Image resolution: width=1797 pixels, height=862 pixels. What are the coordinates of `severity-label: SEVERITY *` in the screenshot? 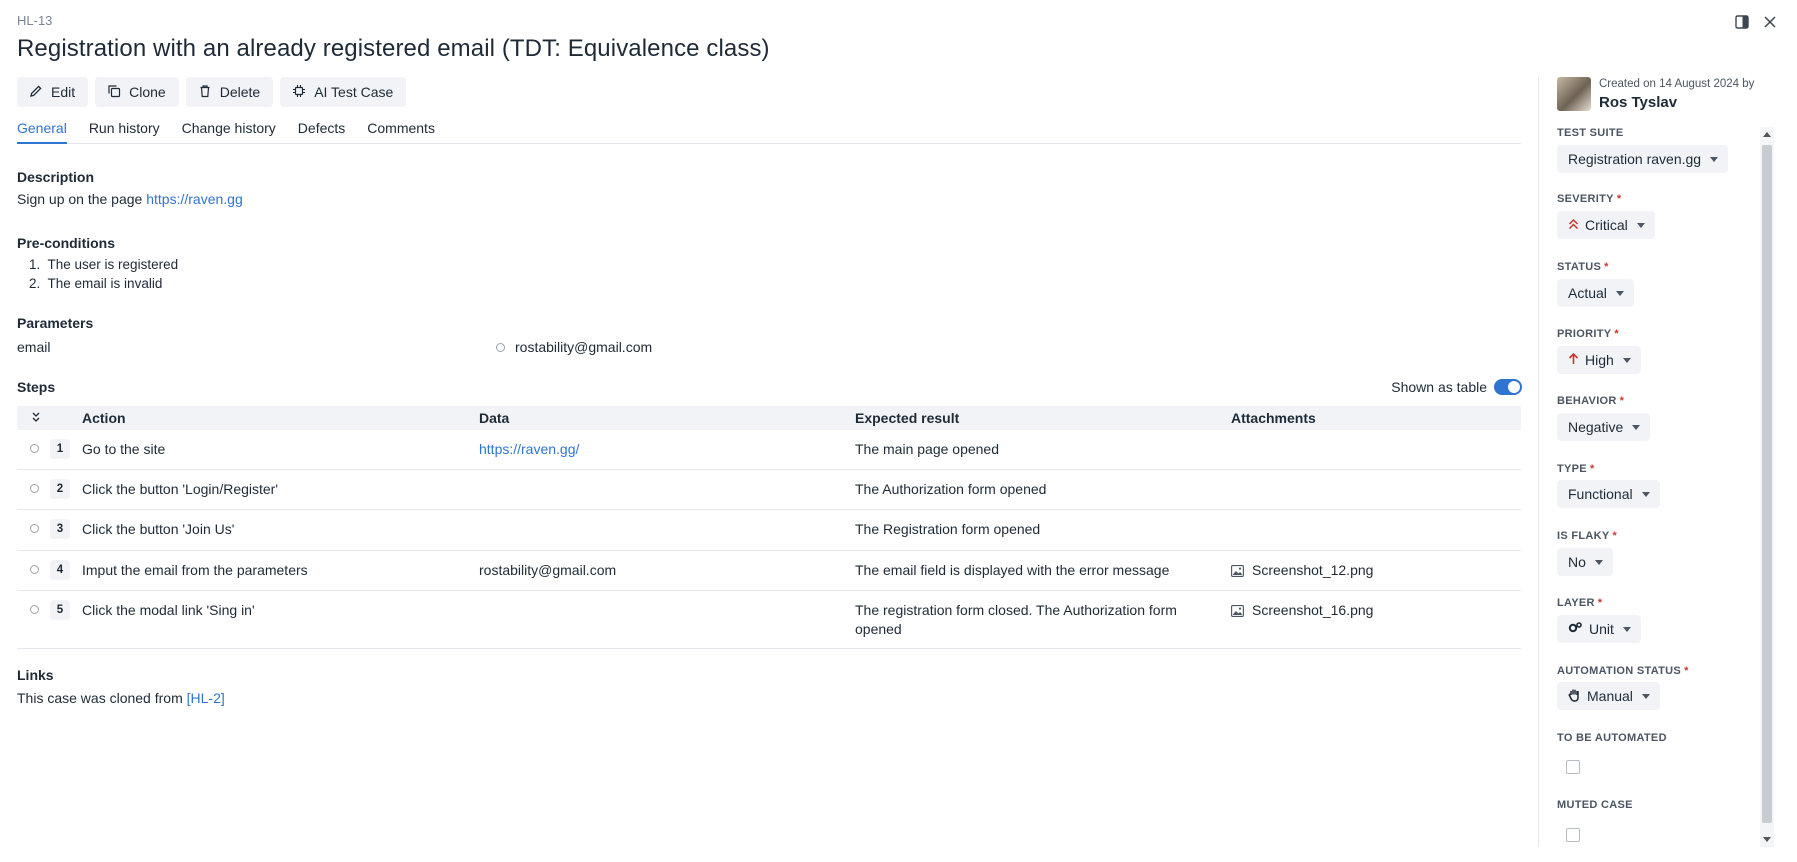 It's located at (1589, 199).